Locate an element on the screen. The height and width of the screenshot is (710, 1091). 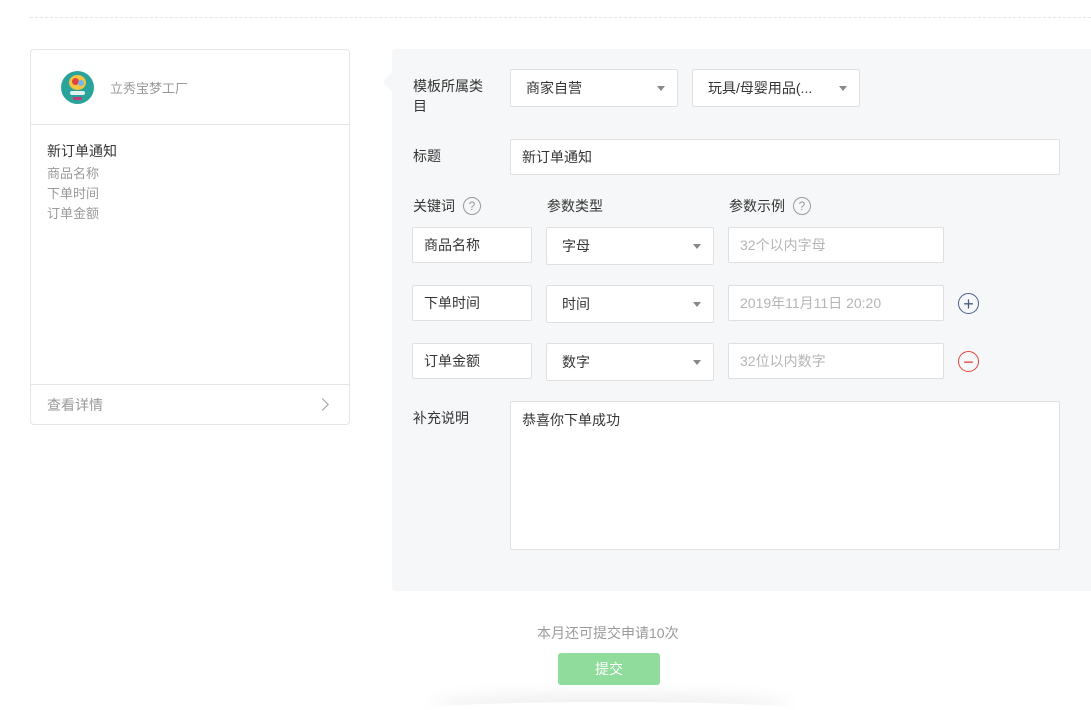
preview-header: 立秀宝梦工厂 is located at coordinates (190, 87).